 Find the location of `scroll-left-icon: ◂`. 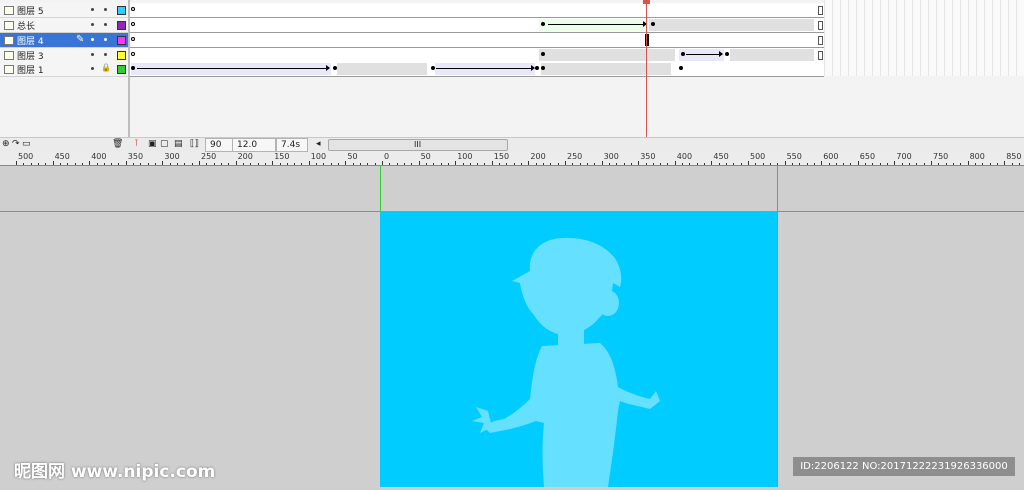

scroll-left-icon: ◂ is located at coordinates (318, 144).